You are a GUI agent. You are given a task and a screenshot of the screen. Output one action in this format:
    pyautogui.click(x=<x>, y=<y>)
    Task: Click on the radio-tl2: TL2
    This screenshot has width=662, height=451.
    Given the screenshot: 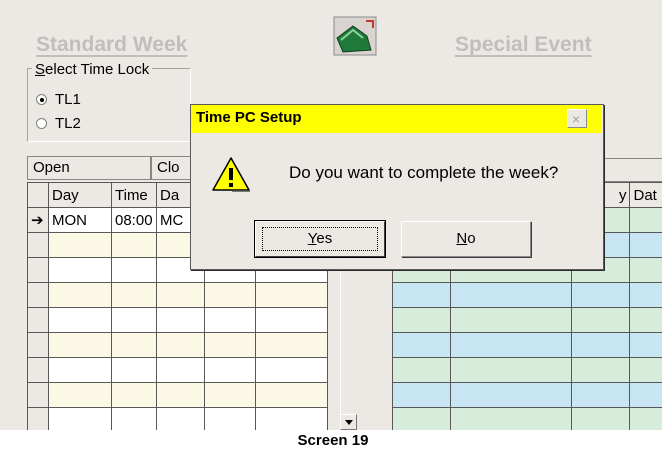 What is the action you would take?
    pyautogui.click(x=58, y=123)
    